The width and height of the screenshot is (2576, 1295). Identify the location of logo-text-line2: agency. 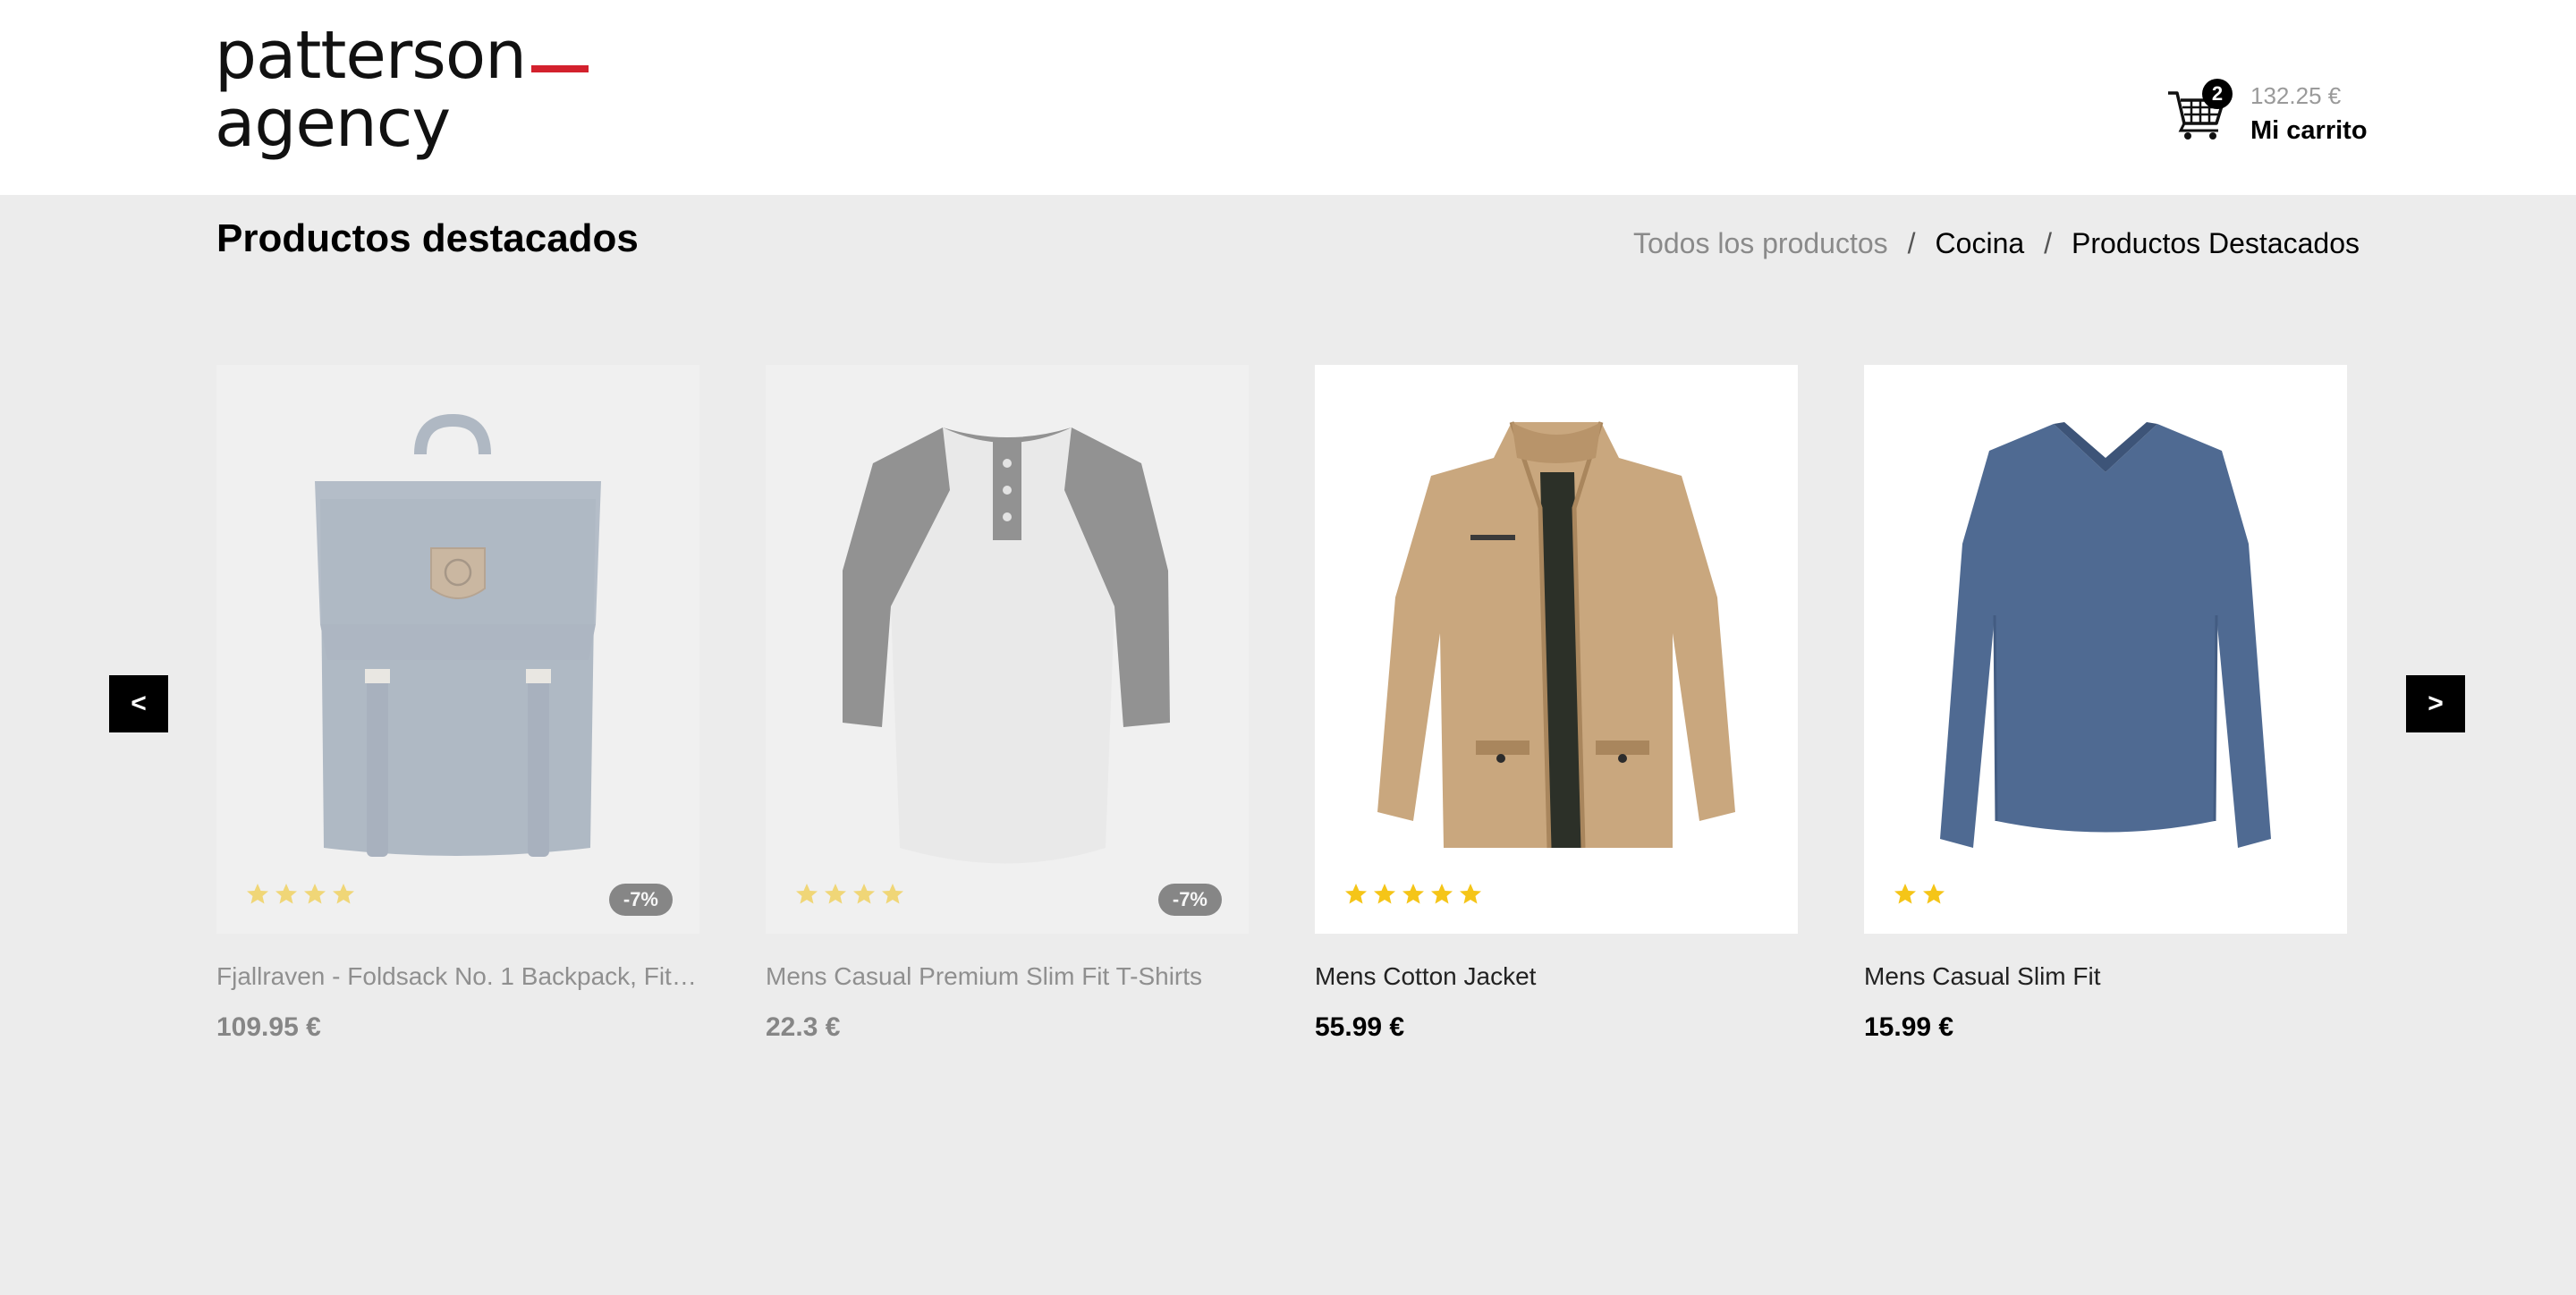
(333, 124).